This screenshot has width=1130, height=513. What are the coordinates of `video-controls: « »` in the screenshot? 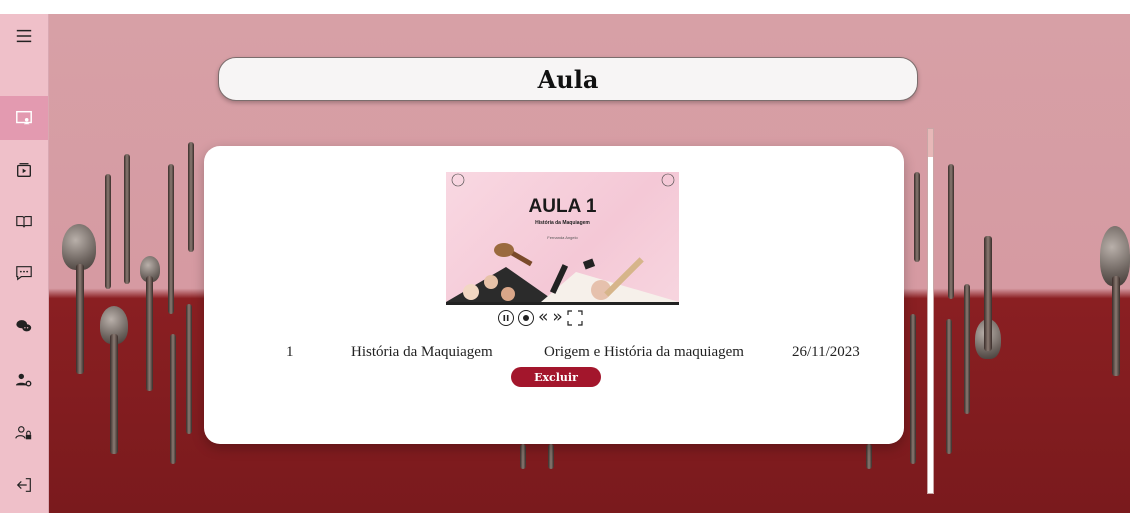 It's located at (540, 317).